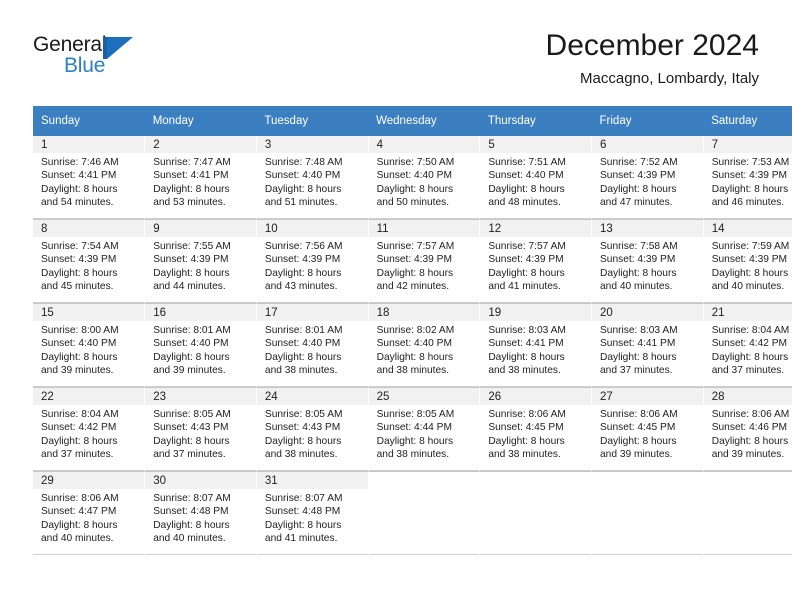  Describe the element at coordinates (524, 455) in the screenshot. I see `daylight-text-line2: and 38 minutes.` at that location.